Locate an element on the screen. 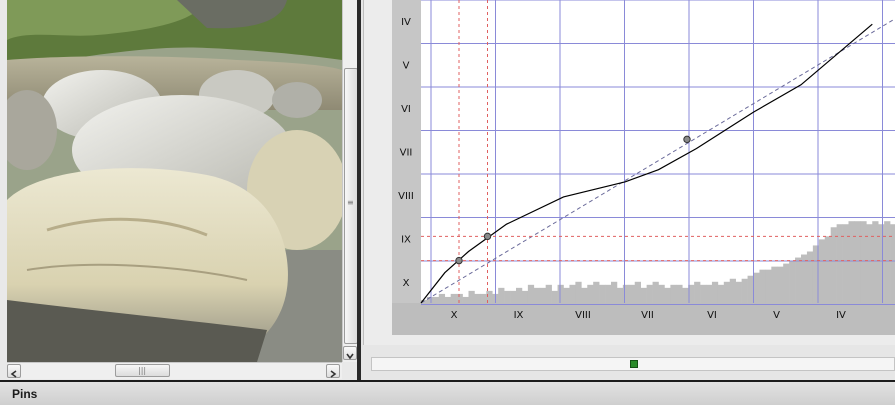  x-zone-label: V is located at coordinates (776, 315).